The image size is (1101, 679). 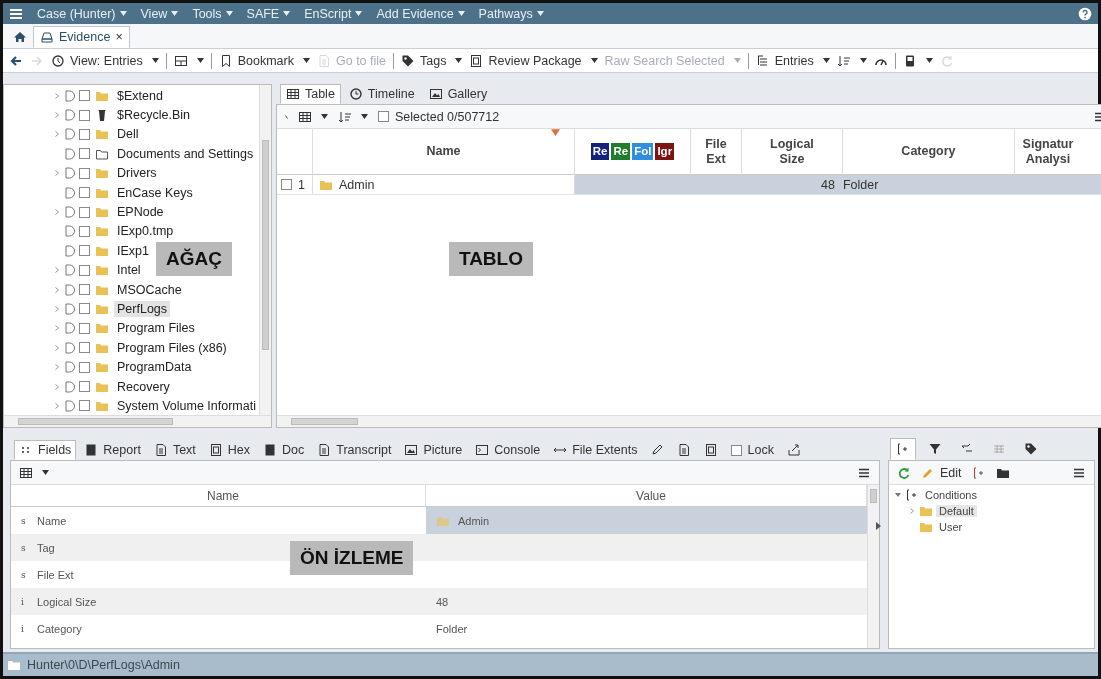 What do you see at coordinates (186, 405) in the screenshot?
I see `tree-item: System Volume Informati` at bounding box center [186, 405].